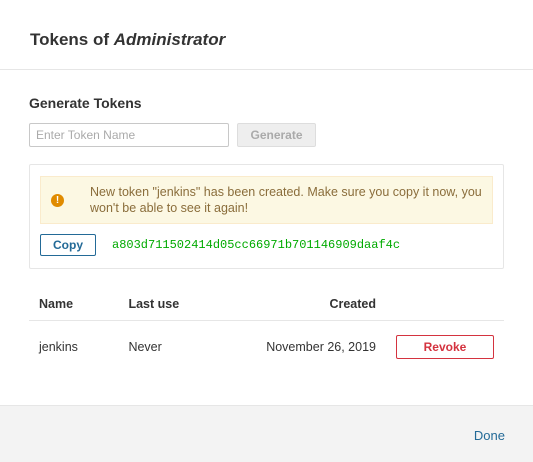 The image size is (533, 462). I want to click on copy-button: Copy, so click(68, 245).